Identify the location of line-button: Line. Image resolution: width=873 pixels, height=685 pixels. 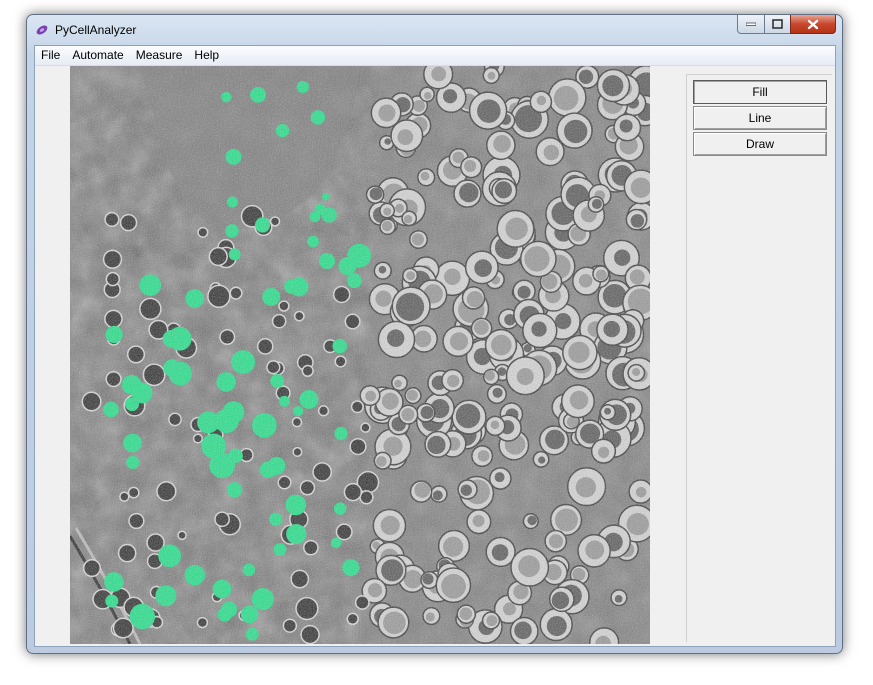
(760, 118).